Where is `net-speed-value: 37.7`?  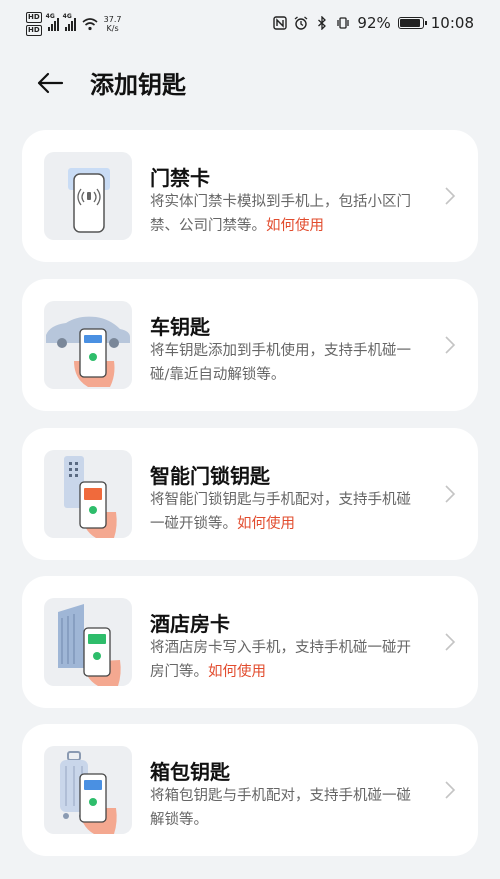
net-speed-value: 37.7 is located at coordinates (112, 19).